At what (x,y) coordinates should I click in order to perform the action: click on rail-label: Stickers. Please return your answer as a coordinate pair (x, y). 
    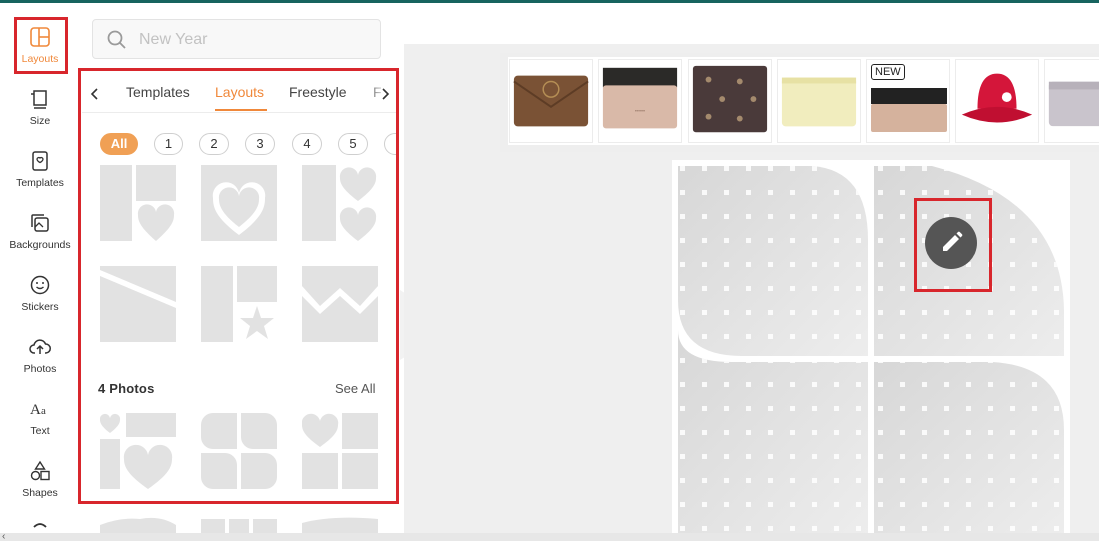
    Looking at the image, I should click on (40, 307).